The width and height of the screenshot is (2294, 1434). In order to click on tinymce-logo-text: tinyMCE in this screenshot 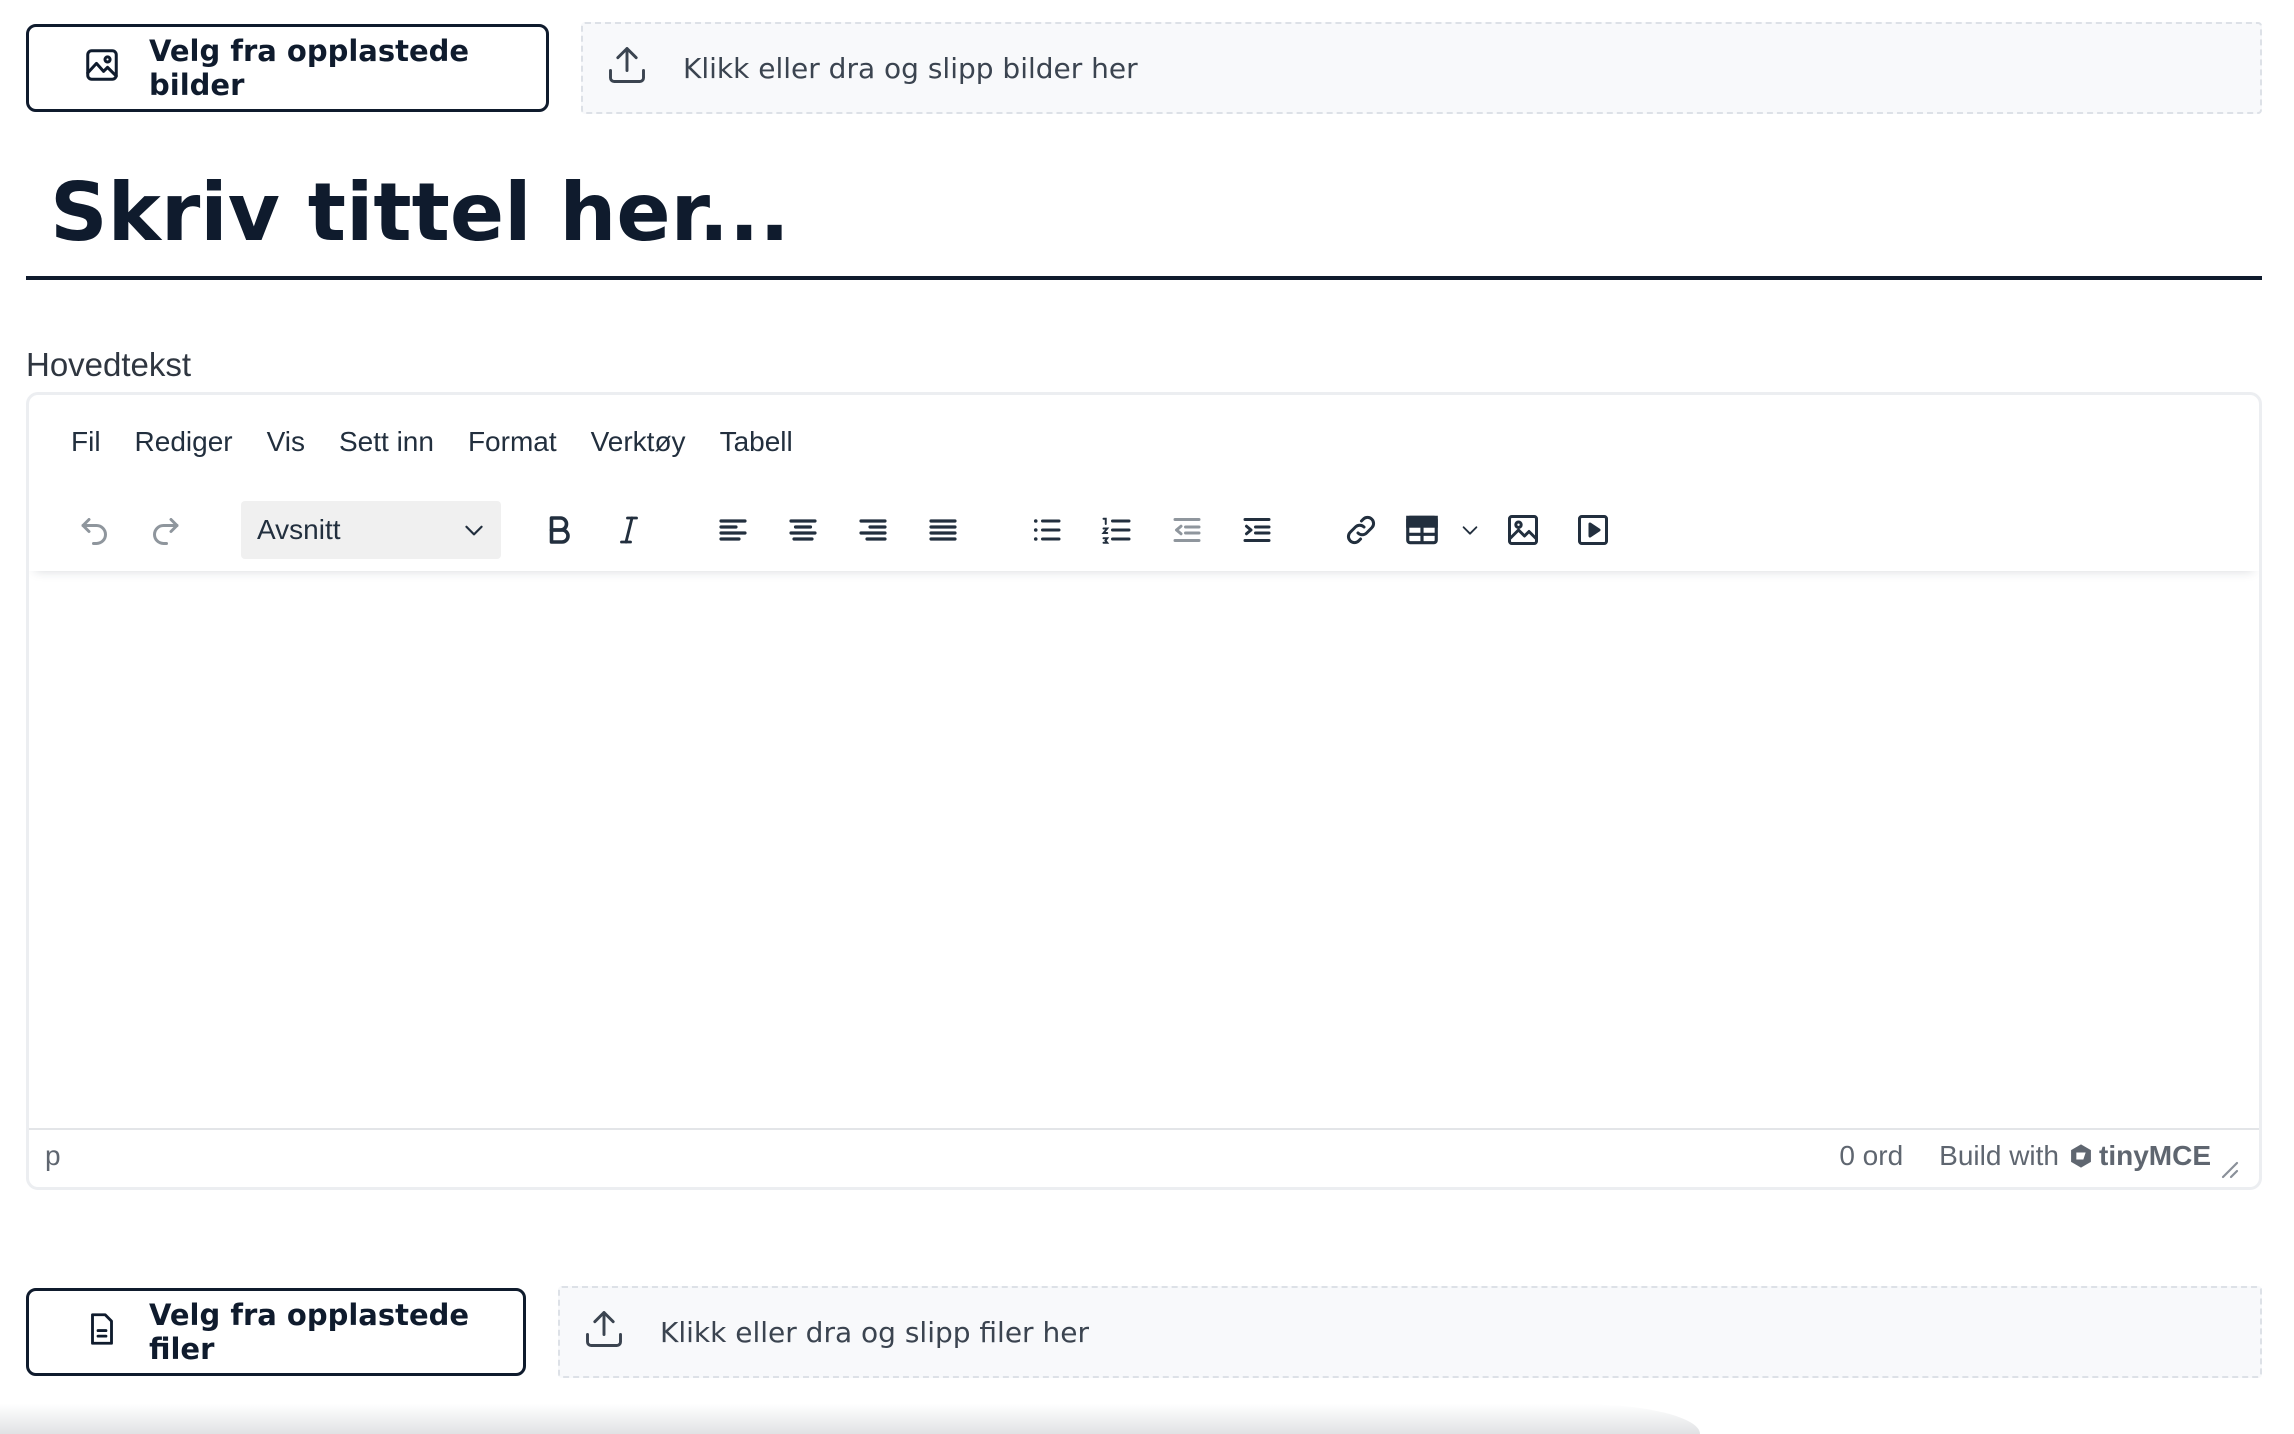, I will do `click(2155, 1155)`.